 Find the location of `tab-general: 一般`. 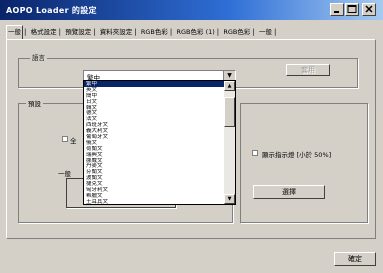

tab-general: 一般 is located at coordinates (14, 32).